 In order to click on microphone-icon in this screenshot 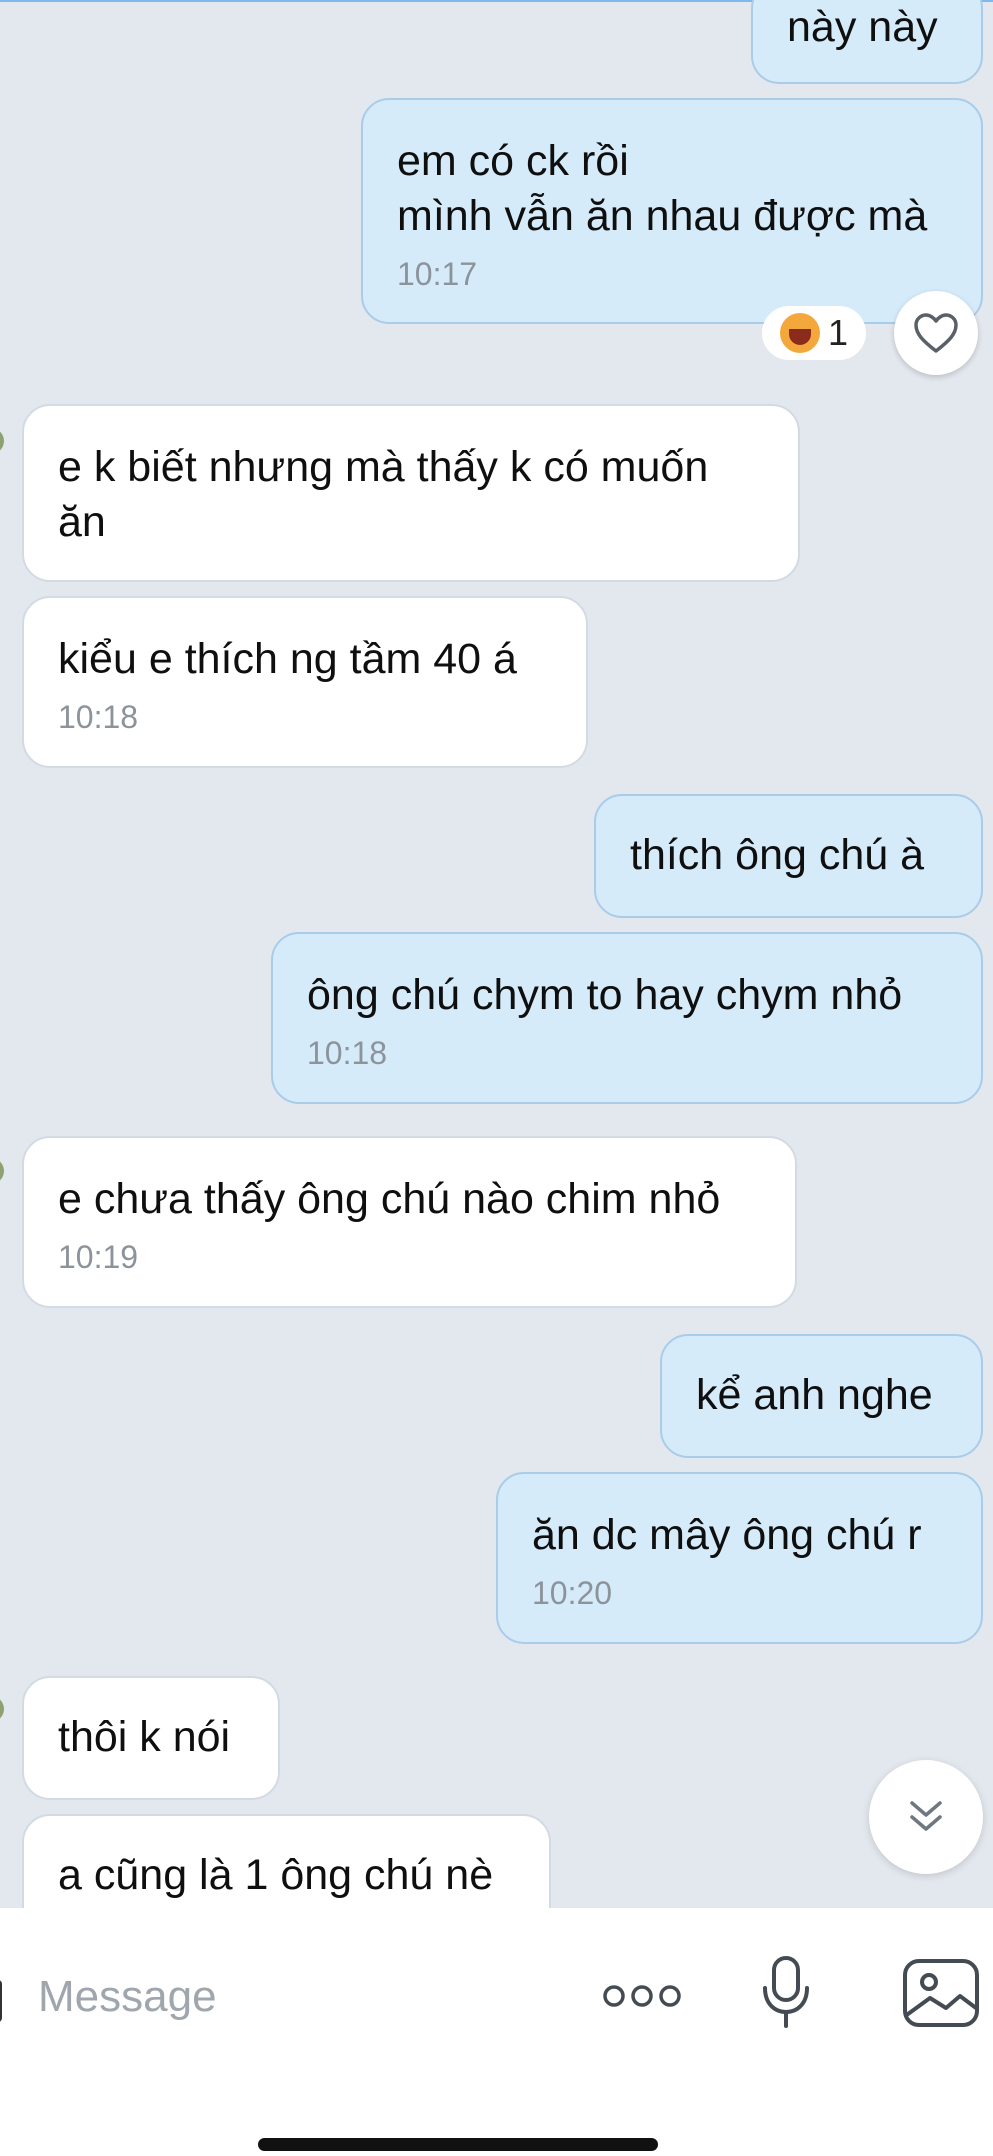, I will do `click(786, 1992)`.